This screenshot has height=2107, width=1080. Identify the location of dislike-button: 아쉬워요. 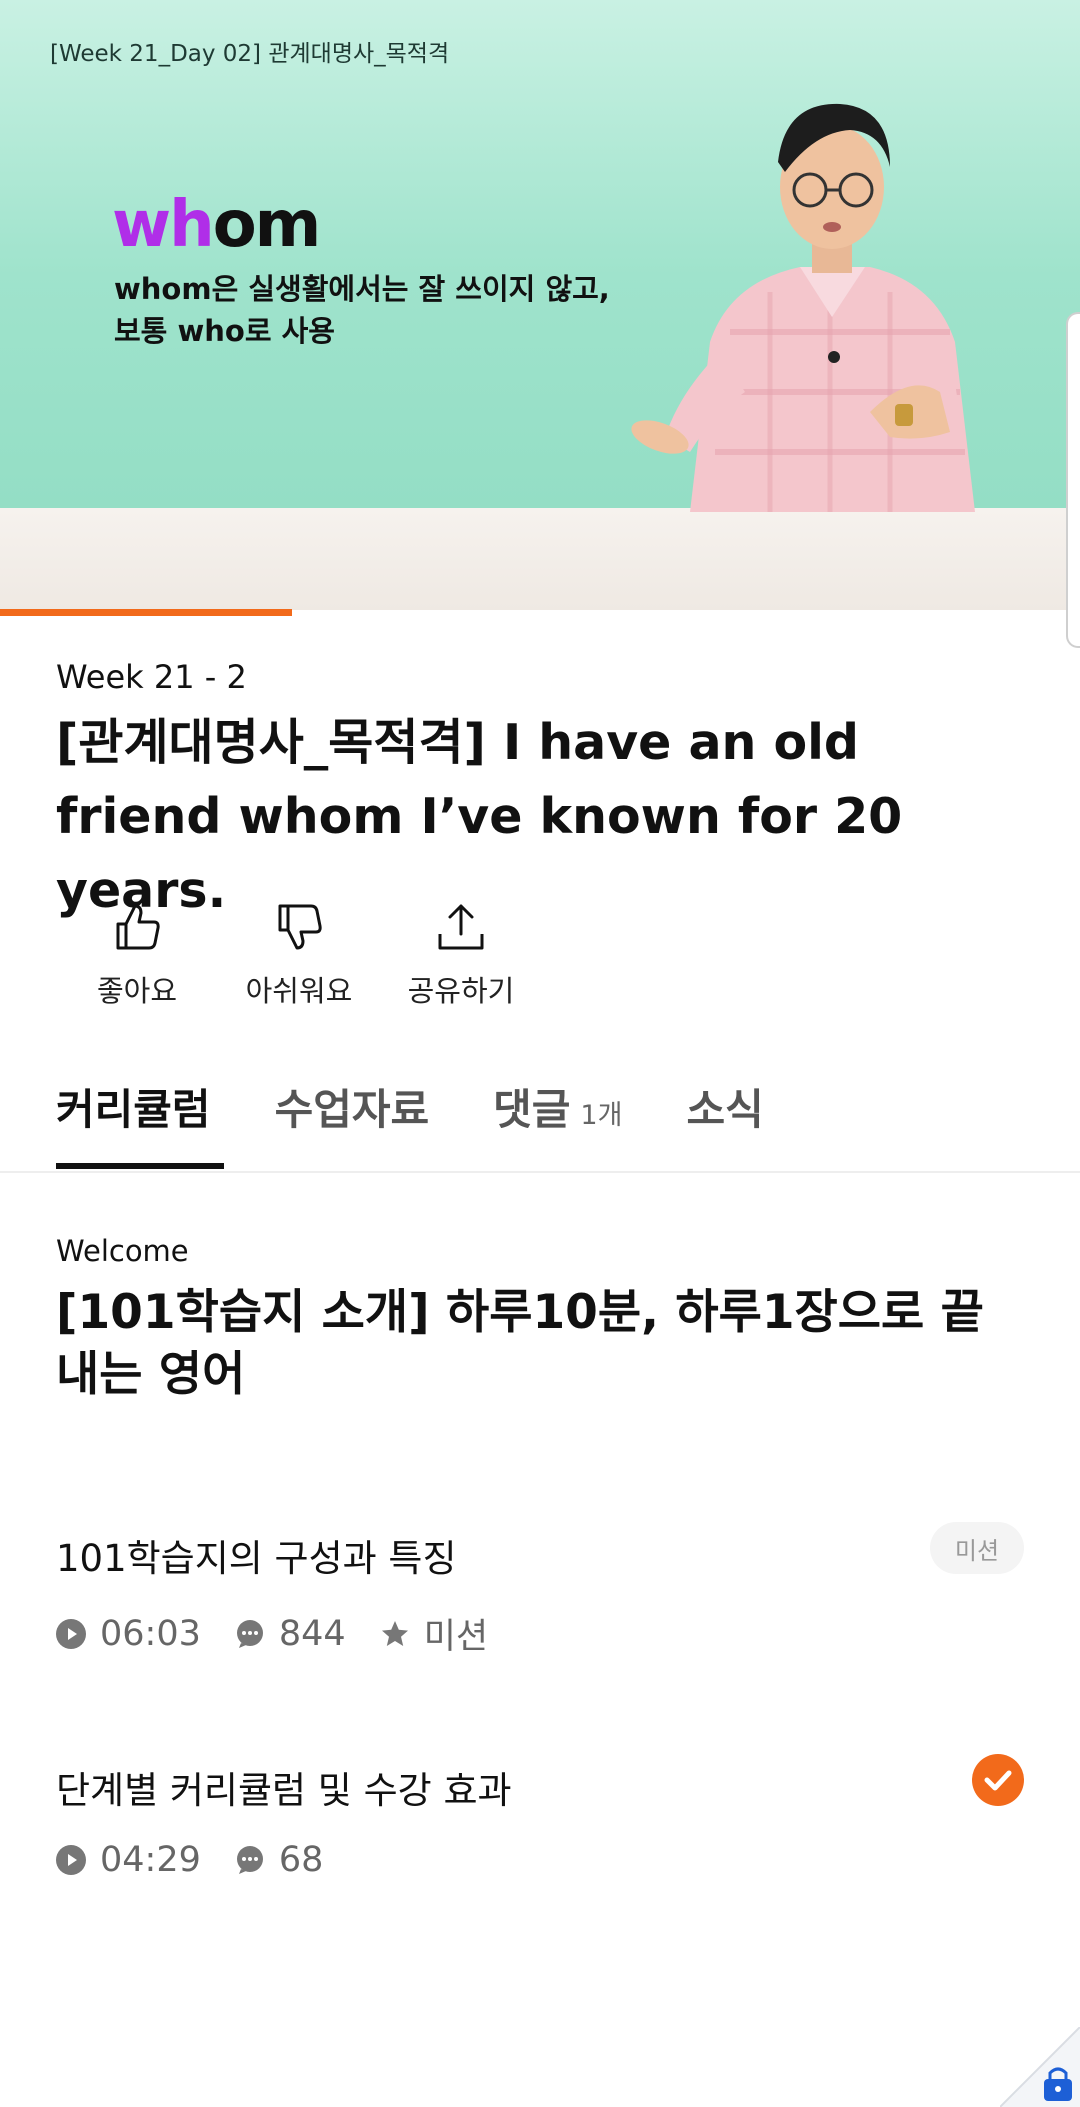
(299, 955).